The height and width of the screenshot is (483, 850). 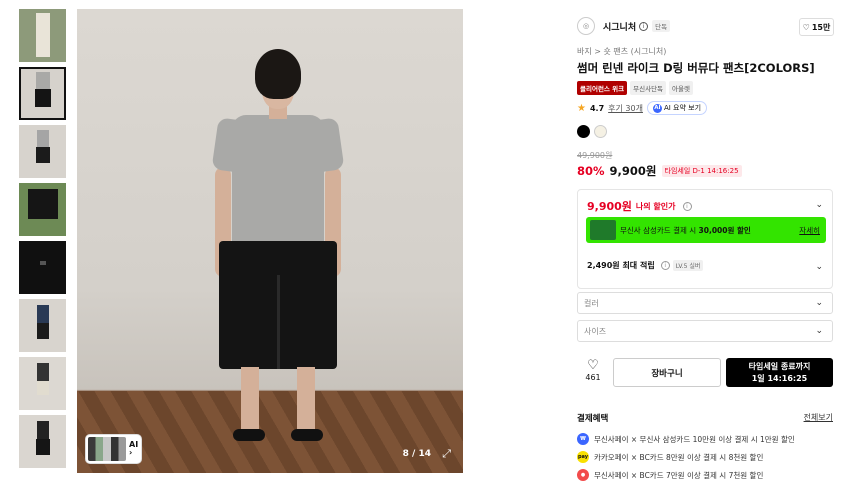 What do you see at coordinates (818, 417) in the screenshot?
I see `payment-view-all-link: 전체보기` at bounding box center [818, 417].